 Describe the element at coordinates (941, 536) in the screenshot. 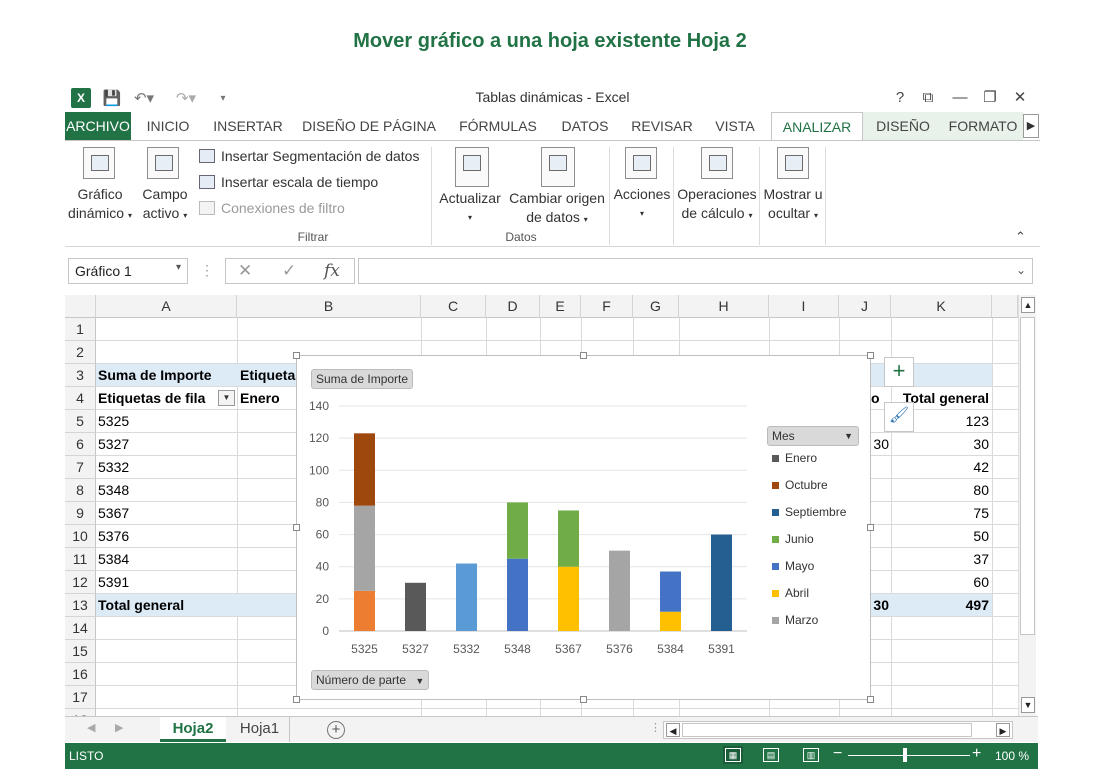

I see `cell-k10: 50` at that location.